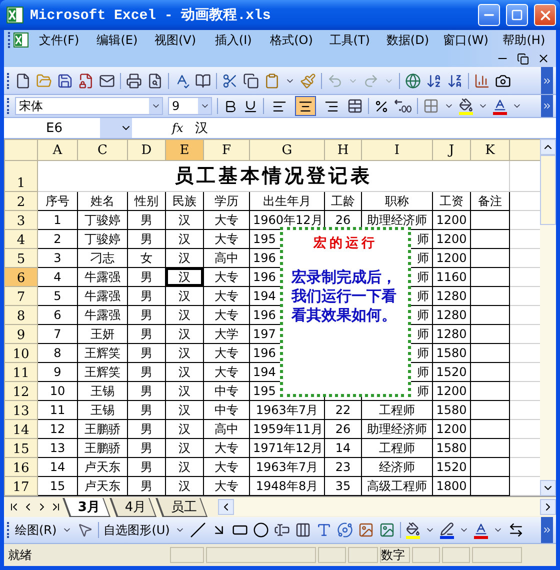 This screenshot has height=570, width=560. What do you see at coordinates (21, 315) in the screenshot?
I see `row-header: 8` at bounding box center [21, 315].